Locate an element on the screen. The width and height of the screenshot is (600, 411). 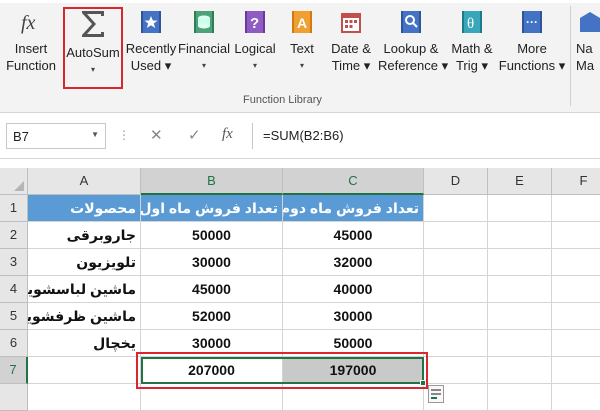
fill-handle is located at coordinates (423, 383).